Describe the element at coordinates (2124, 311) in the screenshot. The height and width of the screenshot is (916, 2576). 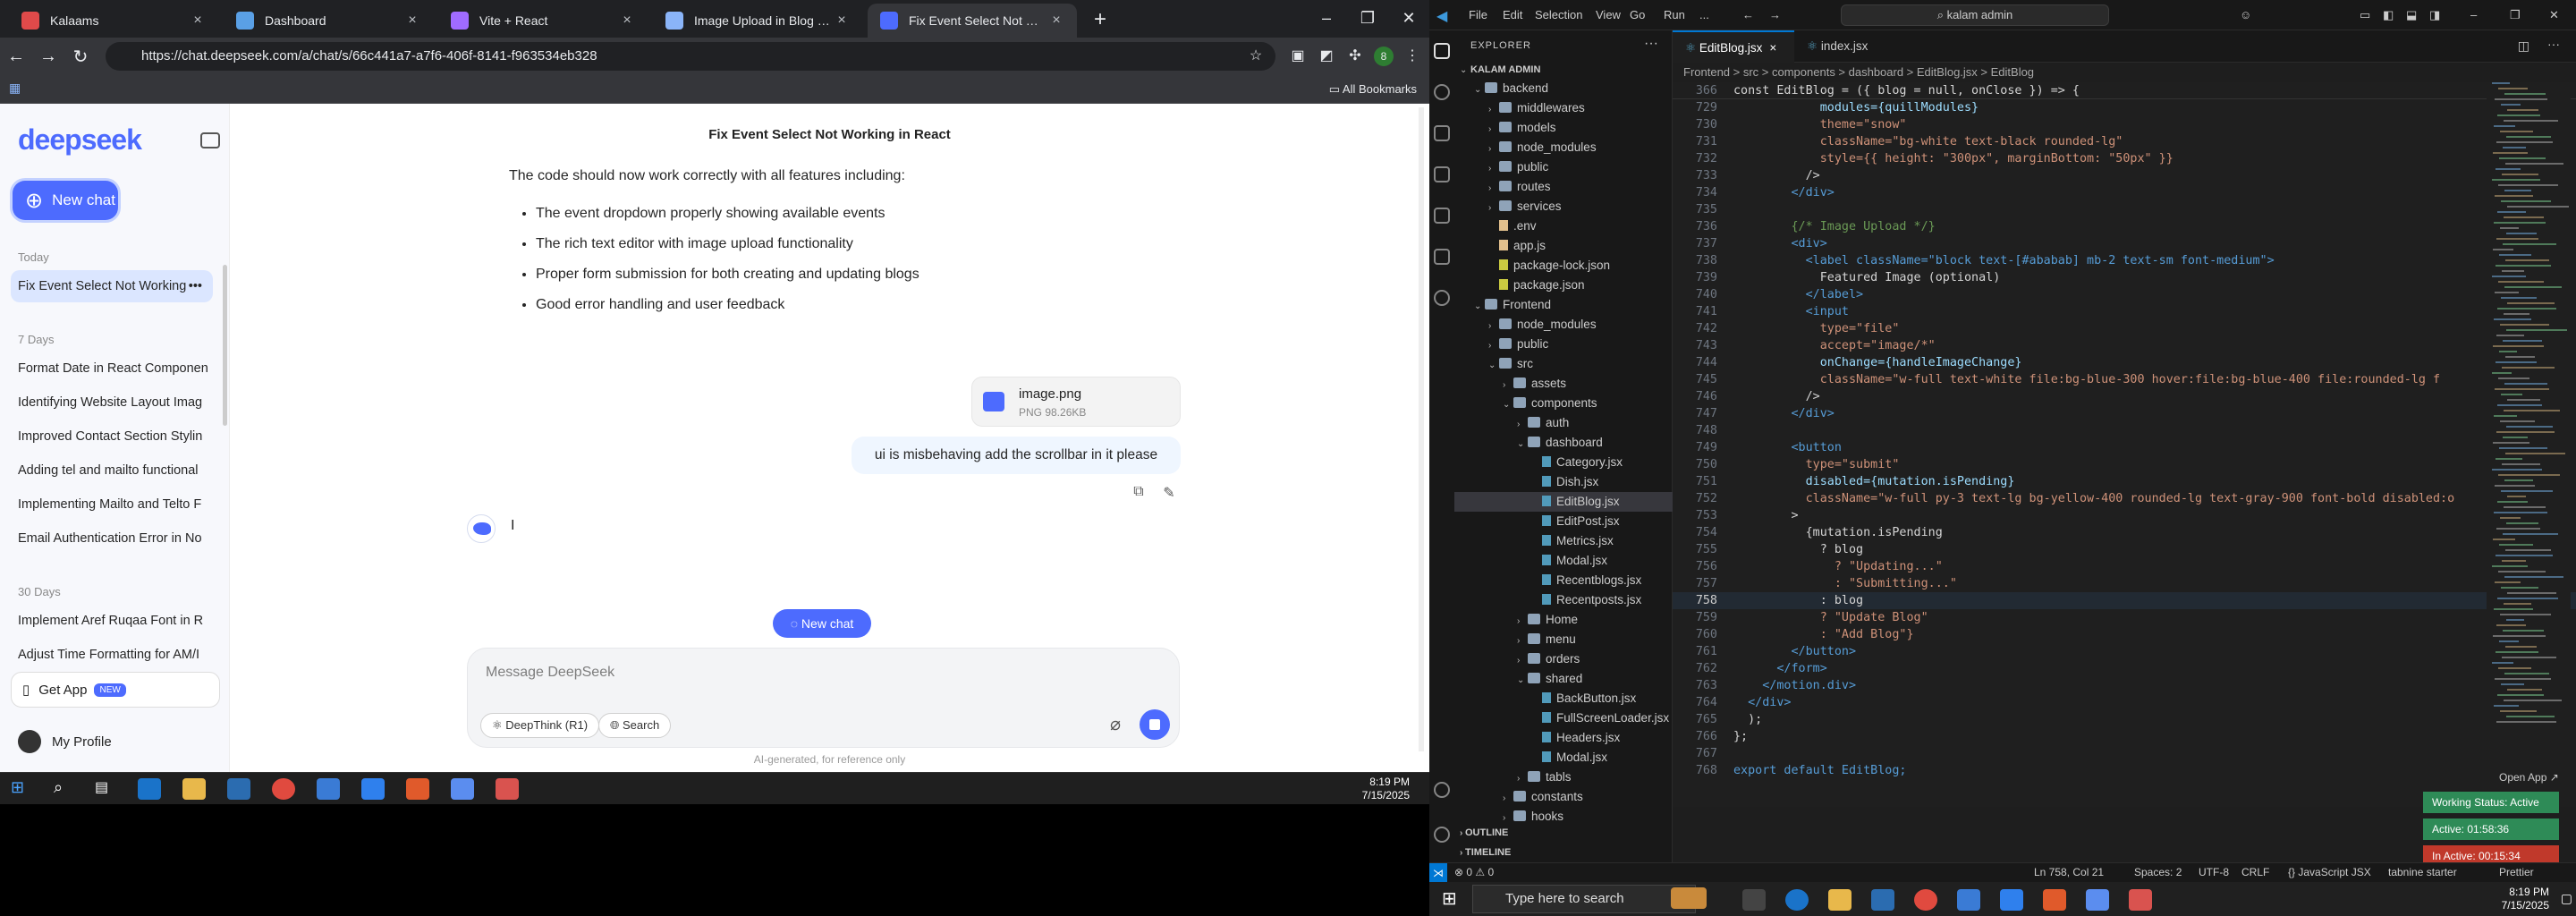
I see `code-line: 741 <input` at that location.